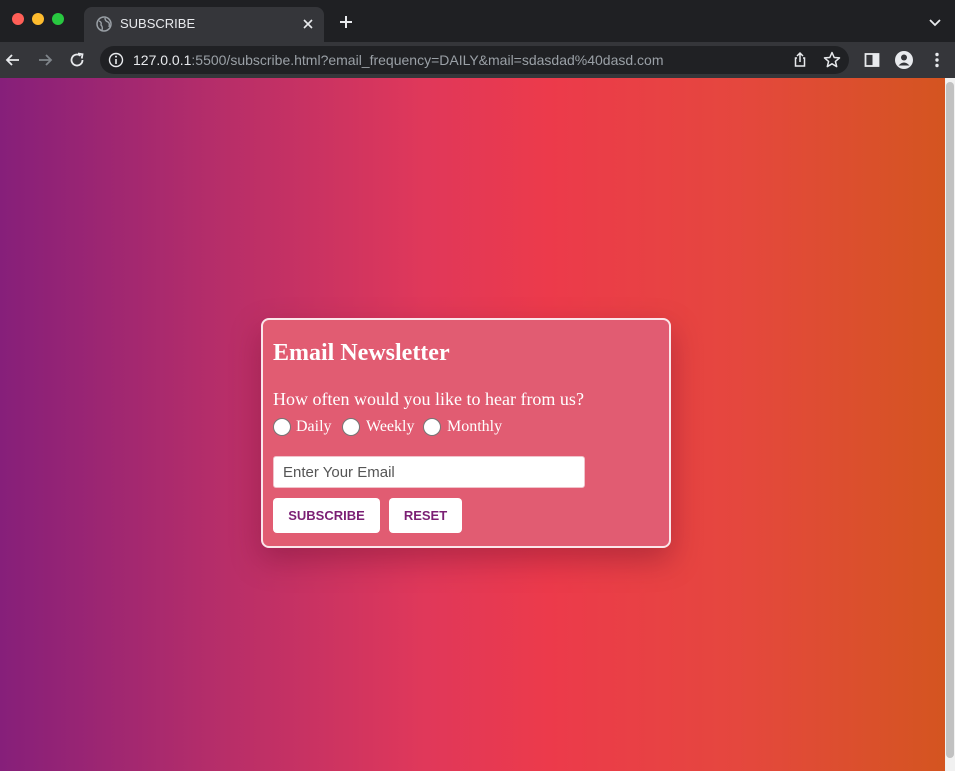 The image size is (955, 771). What do you see at coordinates (351, 427) in the screenshot?
I see `radio-weekly` at bounding box center [351, 427].